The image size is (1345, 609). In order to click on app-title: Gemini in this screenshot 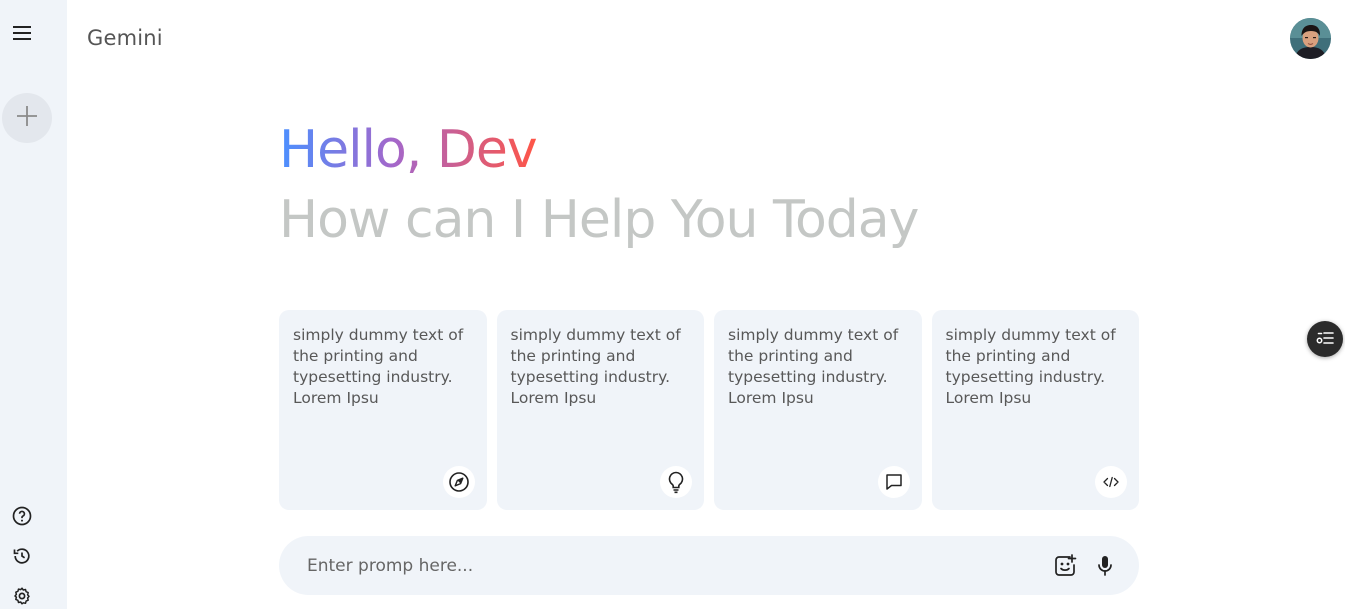, I will do `click(125, 38)`.